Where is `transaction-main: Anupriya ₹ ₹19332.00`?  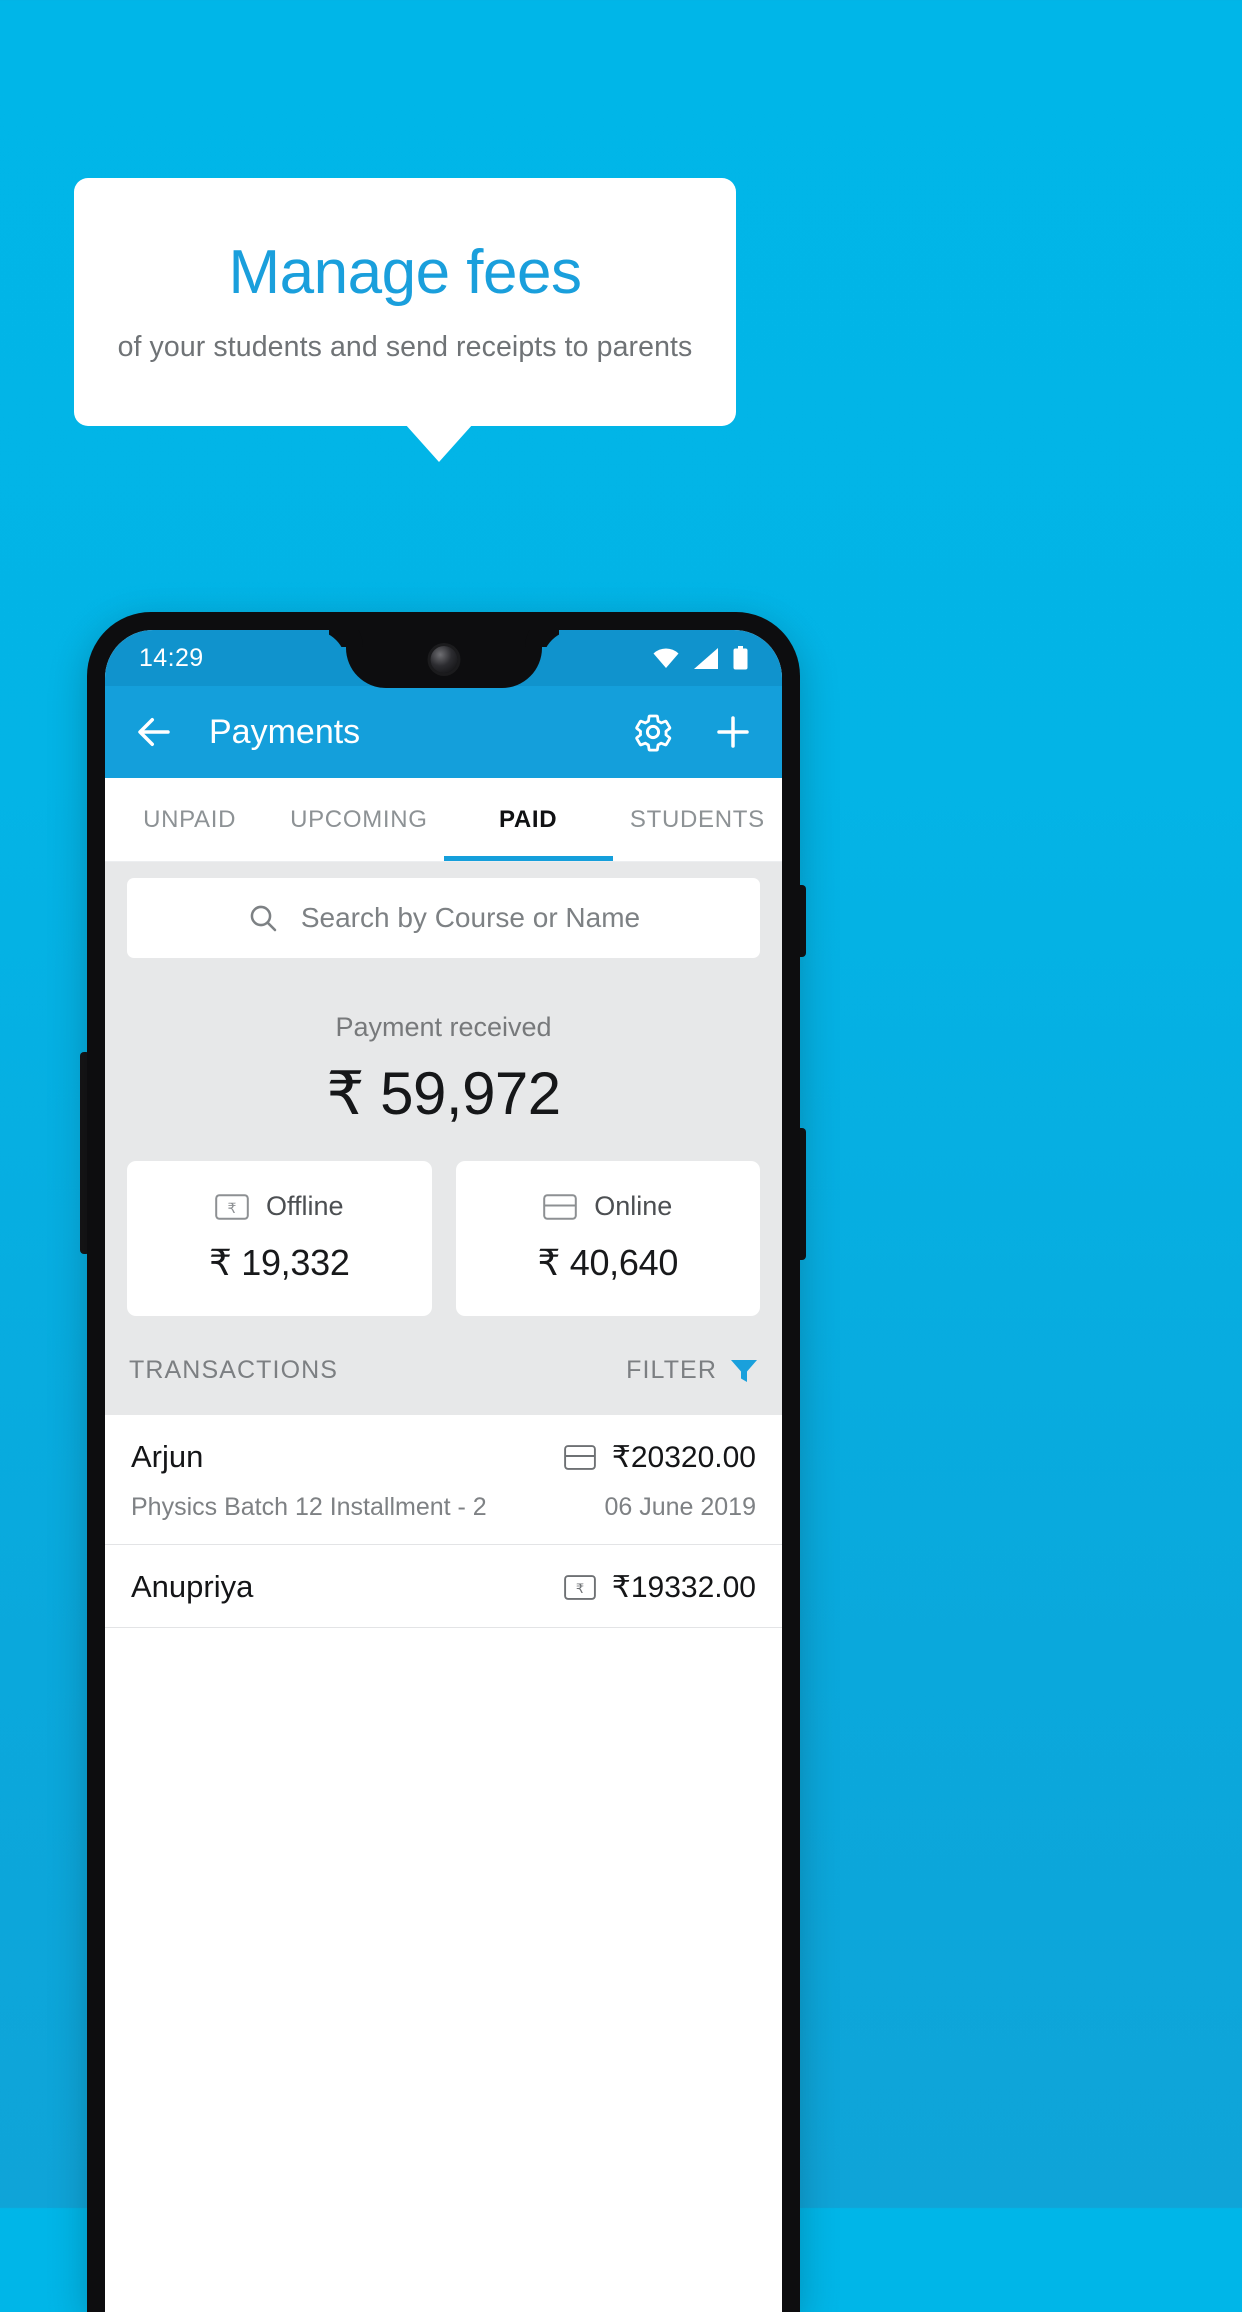
transaction-main: Anupriya ₹ ₹19332.00 is located at coordinates (443, 1587).